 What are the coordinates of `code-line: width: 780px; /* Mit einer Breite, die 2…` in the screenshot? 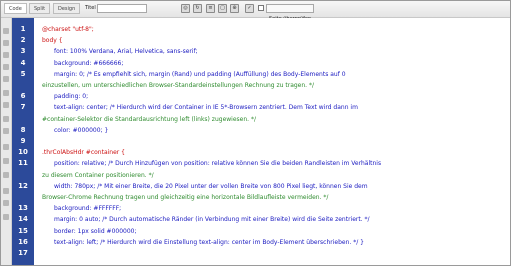 It's located at (211, 186).